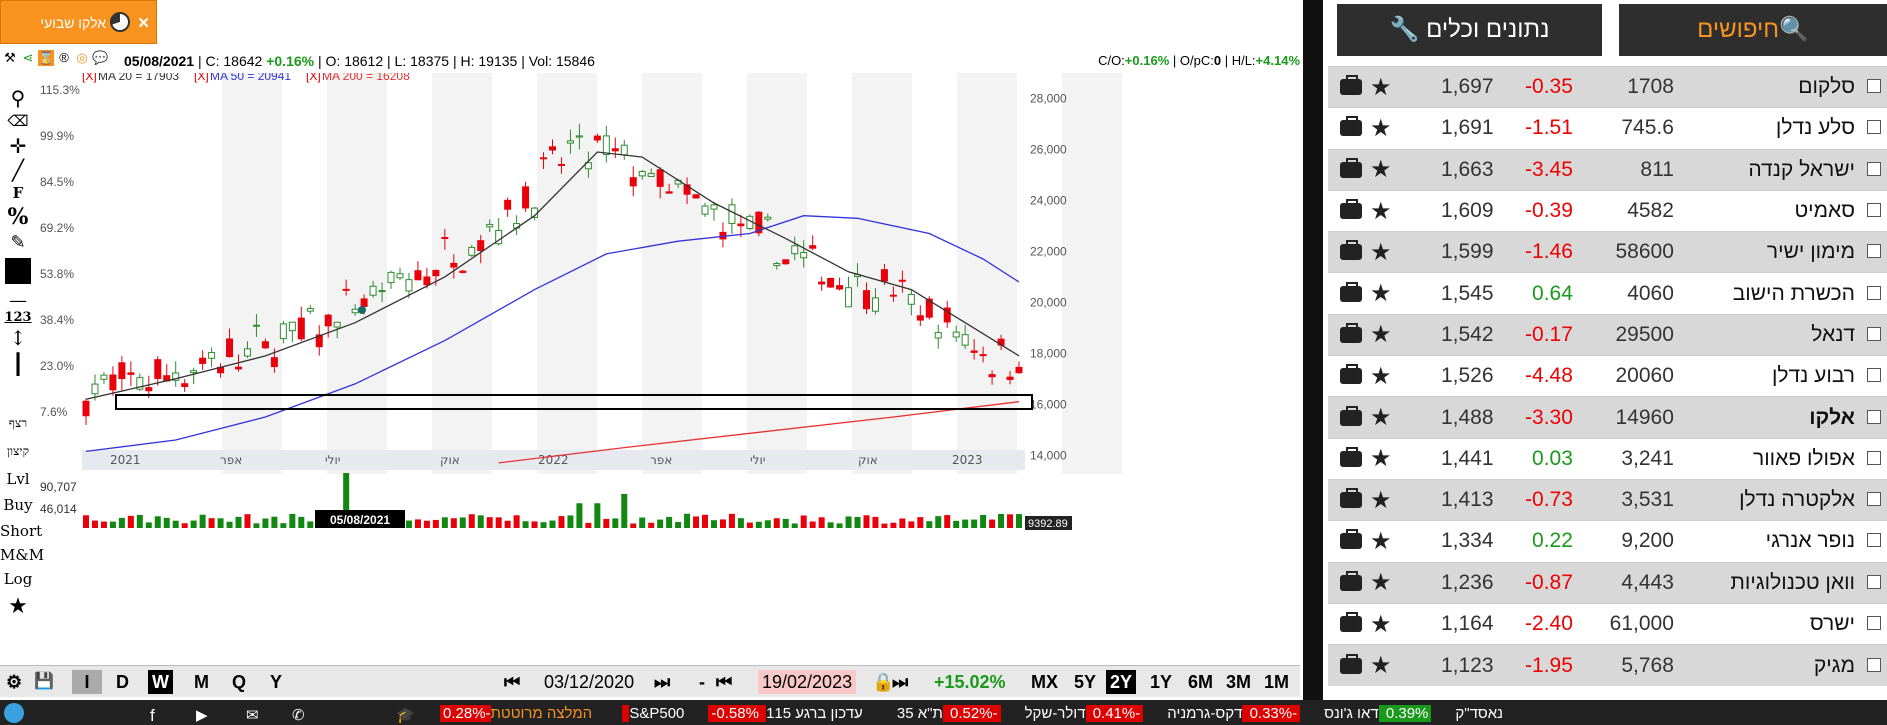 The width and height of the screenshot is (1887, 725). What do you see at coordinates (18, 242) in the screenshot?
I see `edit-icon: ✎` at bounding box center [18, 242].